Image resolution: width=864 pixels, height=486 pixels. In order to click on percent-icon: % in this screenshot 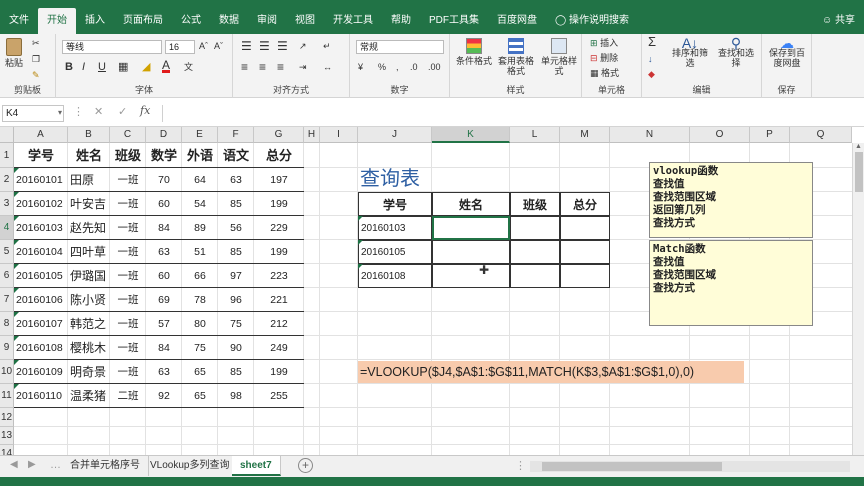, I will do `click(382, 67)`.